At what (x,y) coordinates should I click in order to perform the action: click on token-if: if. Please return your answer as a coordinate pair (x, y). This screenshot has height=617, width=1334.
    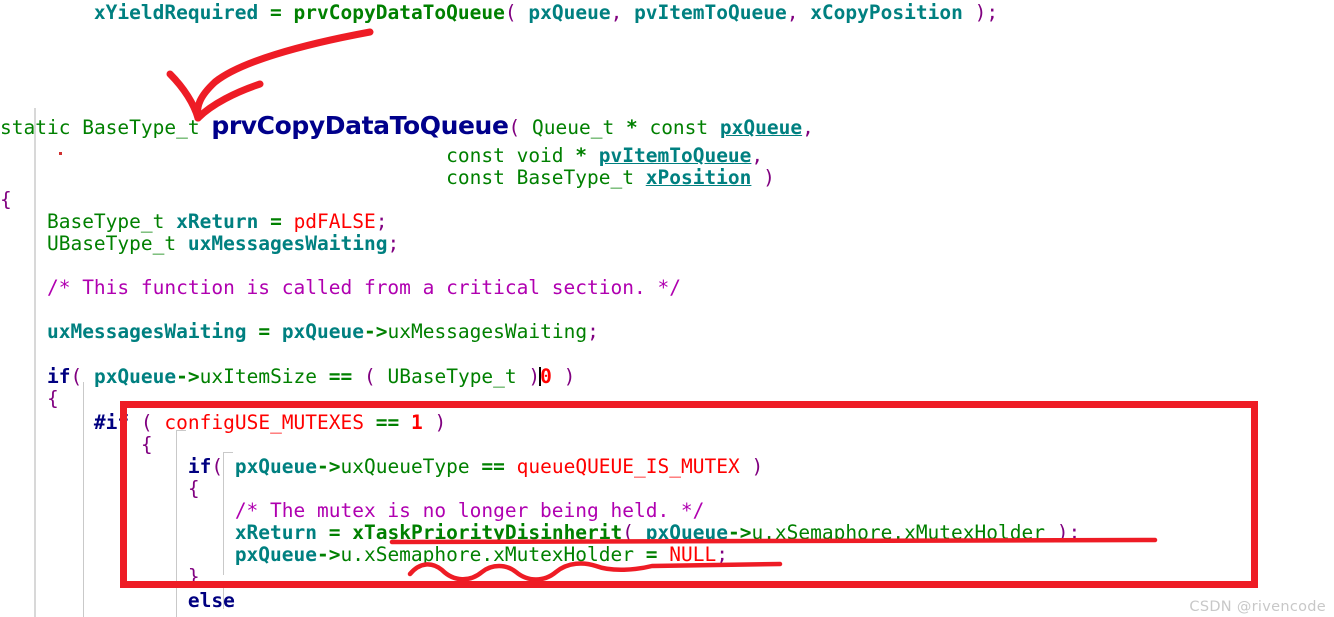
    Looking at the image, I should click on (58, 376).